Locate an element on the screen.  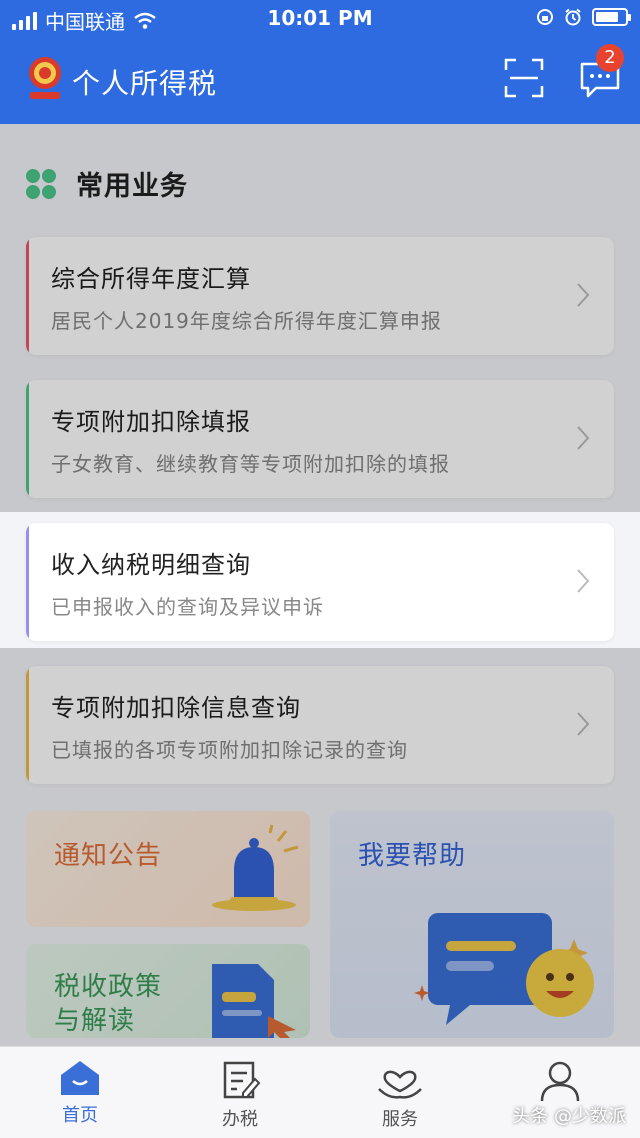
heart-hand-icon is located at coordinates (400, 1084).